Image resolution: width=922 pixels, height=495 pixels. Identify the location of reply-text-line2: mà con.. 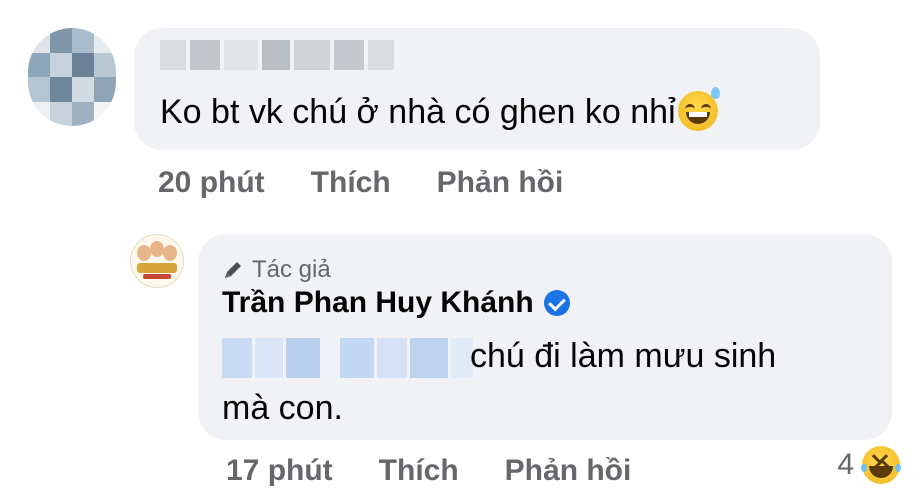
(282, 408).